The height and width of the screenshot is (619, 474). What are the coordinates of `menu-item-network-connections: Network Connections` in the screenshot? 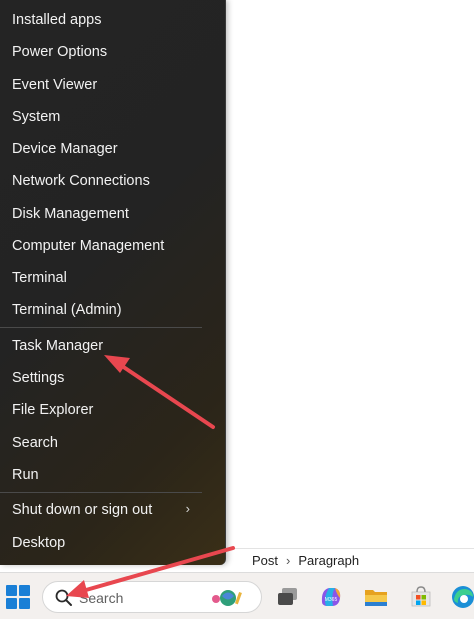 It's located at (111, 181).